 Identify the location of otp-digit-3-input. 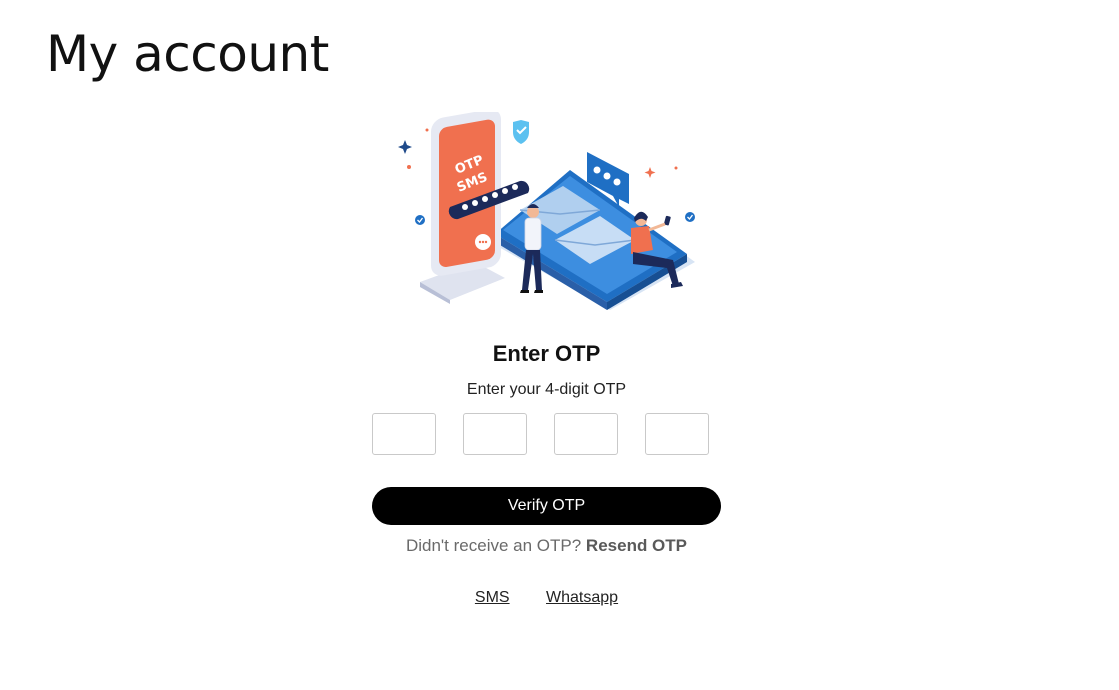
(586, 434).